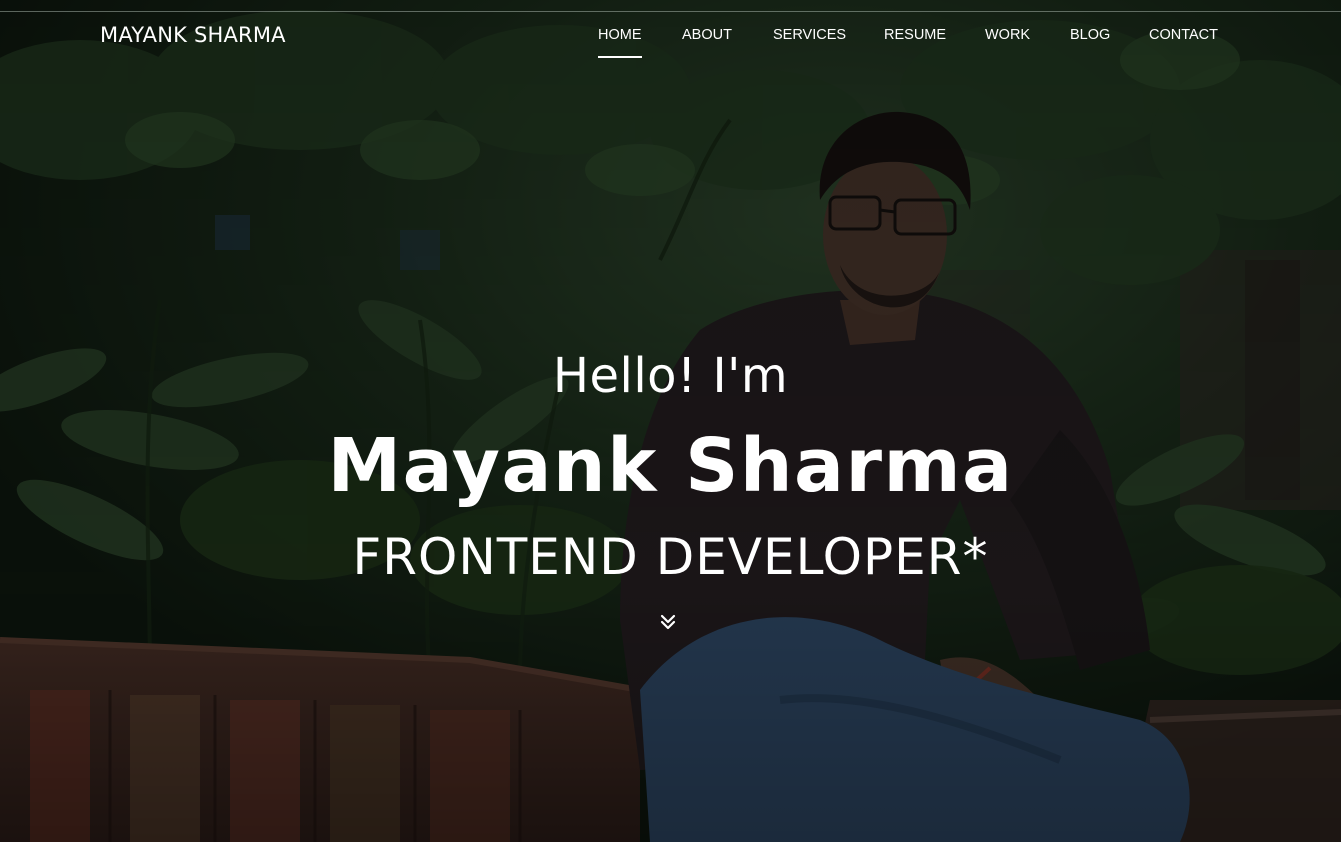 This screenshot has height=842, width=1341. Describe the element at coordinates (915, 35) in the screenshot. I see `nav-item-resume: RESUME` at that location.